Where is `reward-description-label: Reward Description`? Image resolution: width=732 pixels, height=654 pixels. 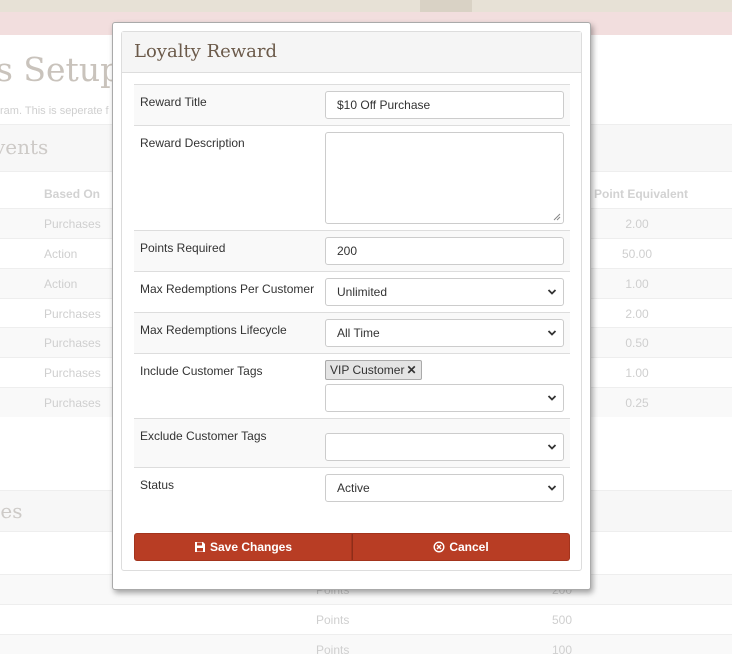
reward-description-label: Reward Description is located at coordinates (192, 143).